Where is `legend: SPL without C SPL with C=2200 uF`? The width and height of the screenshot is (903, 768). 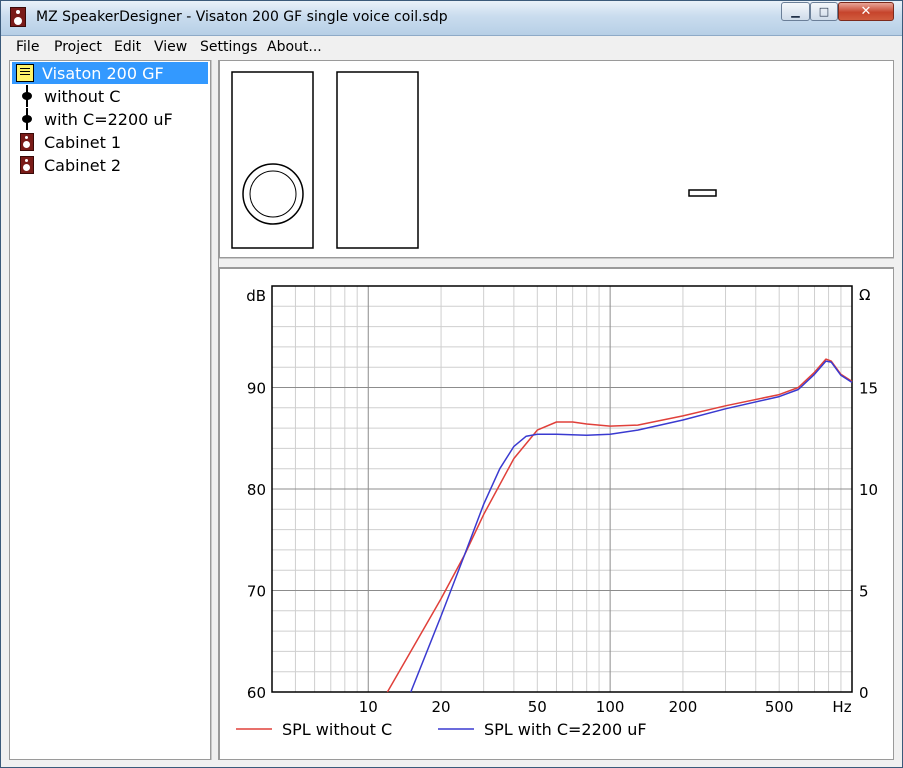 legend: SPL without C SPL with C=2200 uF is located at coordinates (441, 729).